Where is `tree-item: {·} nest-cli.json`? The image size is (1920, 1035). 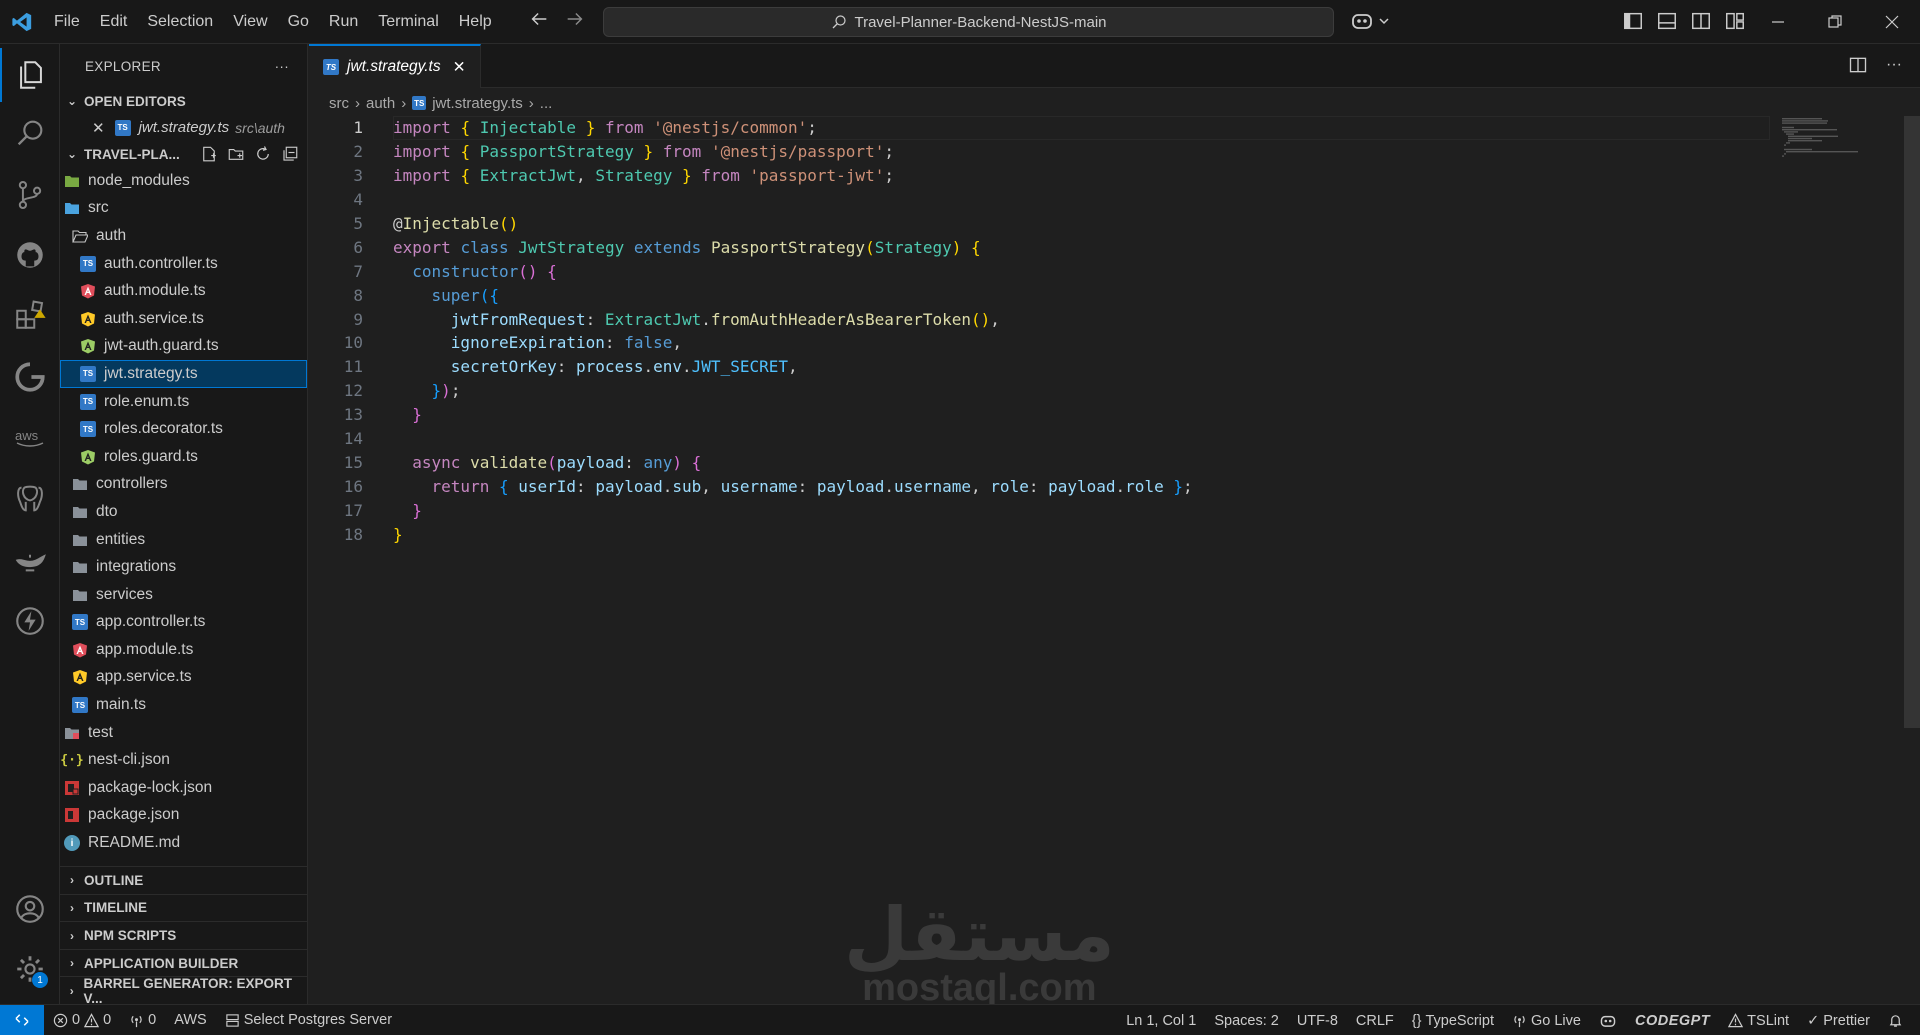
tree-item: {·} nest-cli.json is located at coordinates (183, 760).